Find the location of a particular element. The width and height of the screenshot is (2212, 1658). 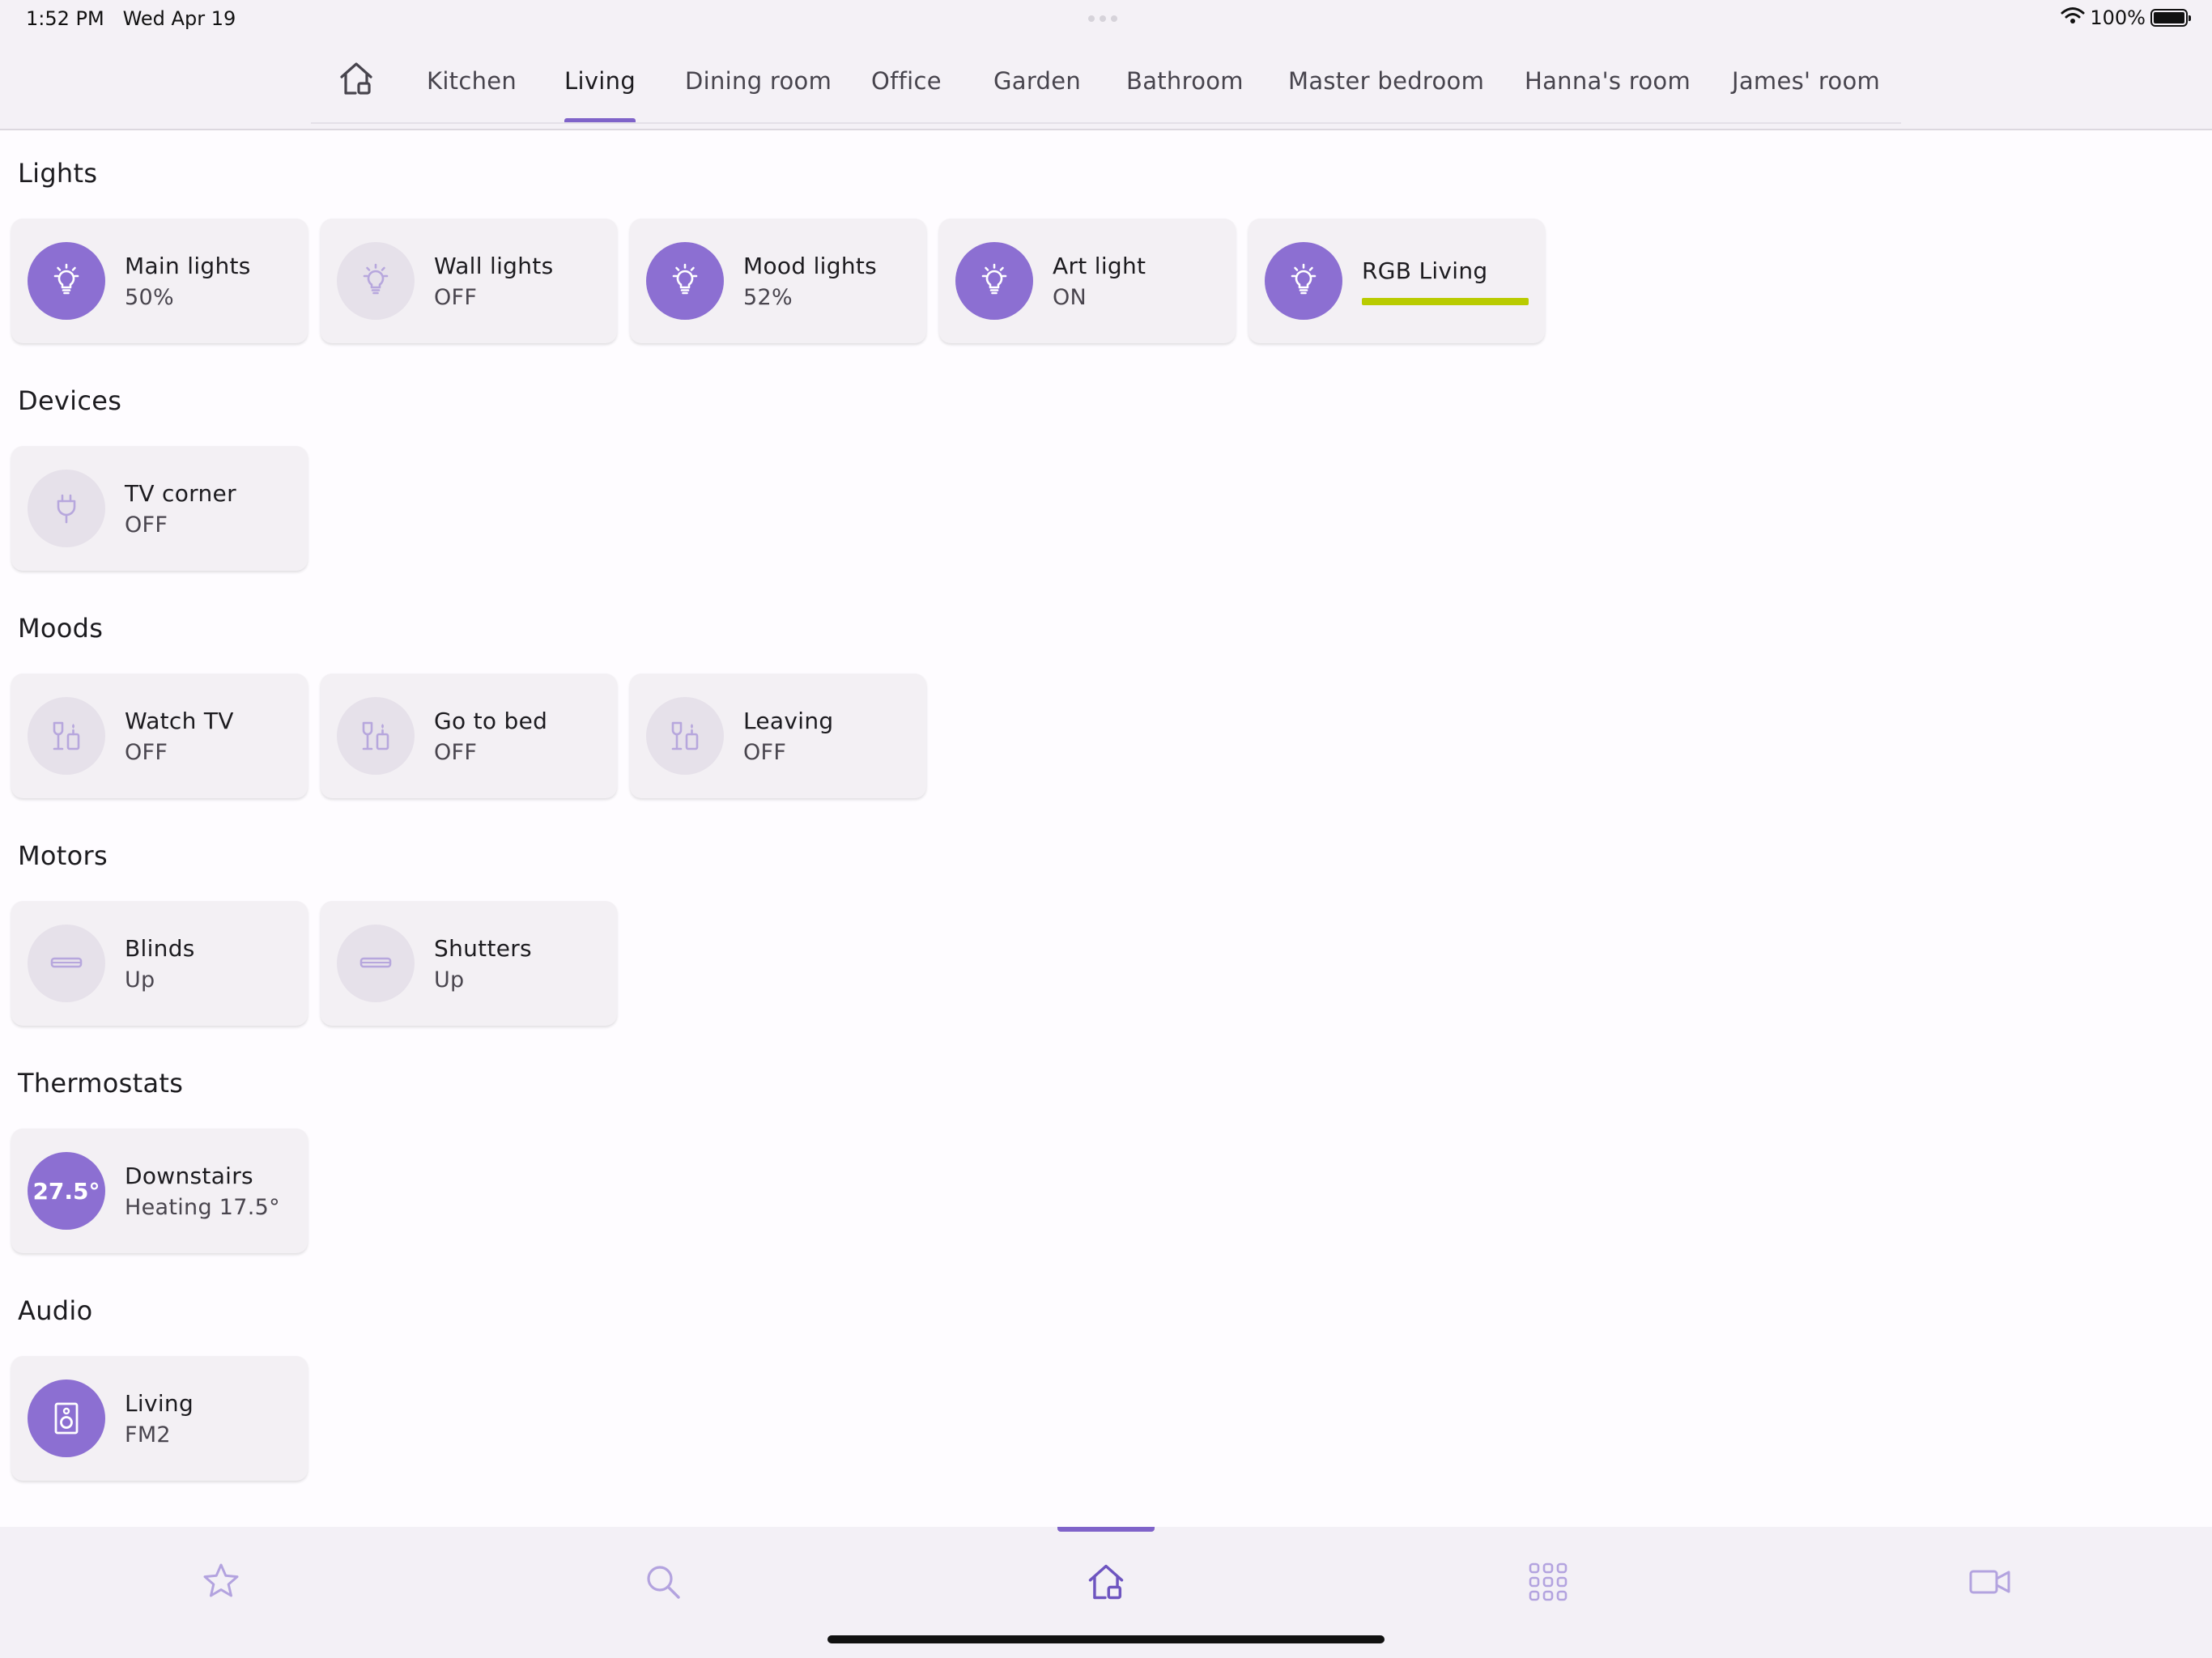

light-card-mood-lights: Mood lights 52% is located at coordinates (778, 281).